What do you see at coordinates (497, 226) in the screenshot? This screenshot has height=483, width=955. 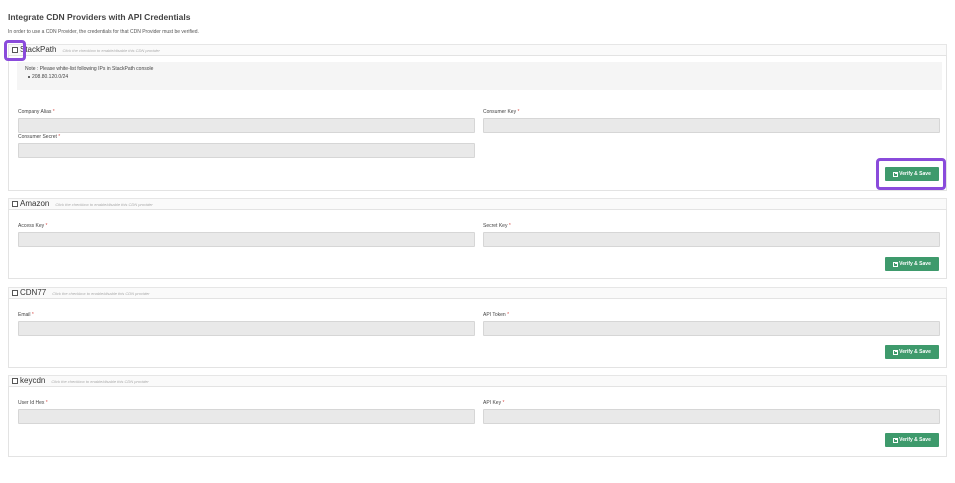 I see `secret-key-label: Secret Key *` at bounding box center [497, 226].